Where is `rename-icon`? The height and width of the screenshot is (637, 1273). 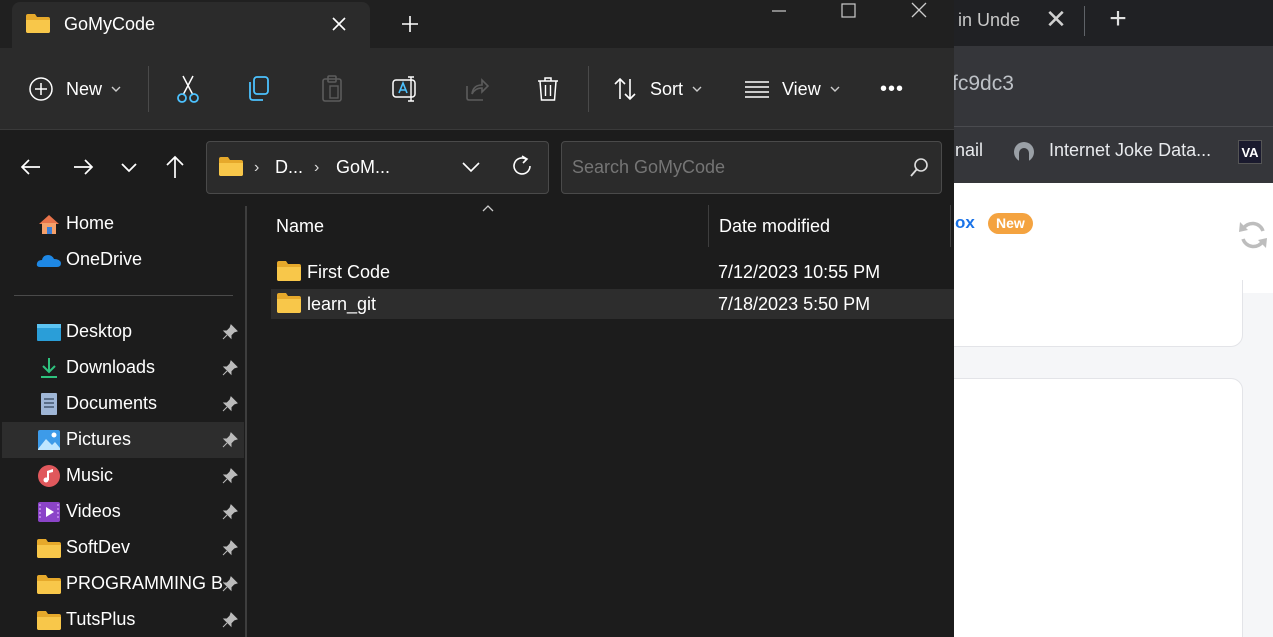 rename-icon is located at coordinates (404, 89).